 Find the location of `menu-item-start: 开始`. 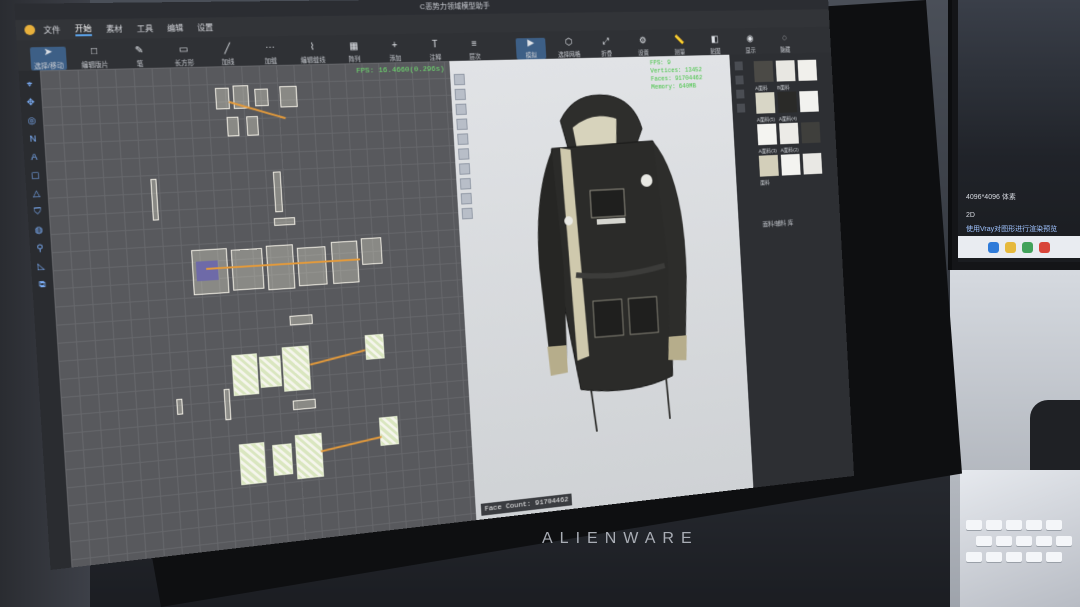

menu-item-start: 开始 is located at coordinates (83, 29).